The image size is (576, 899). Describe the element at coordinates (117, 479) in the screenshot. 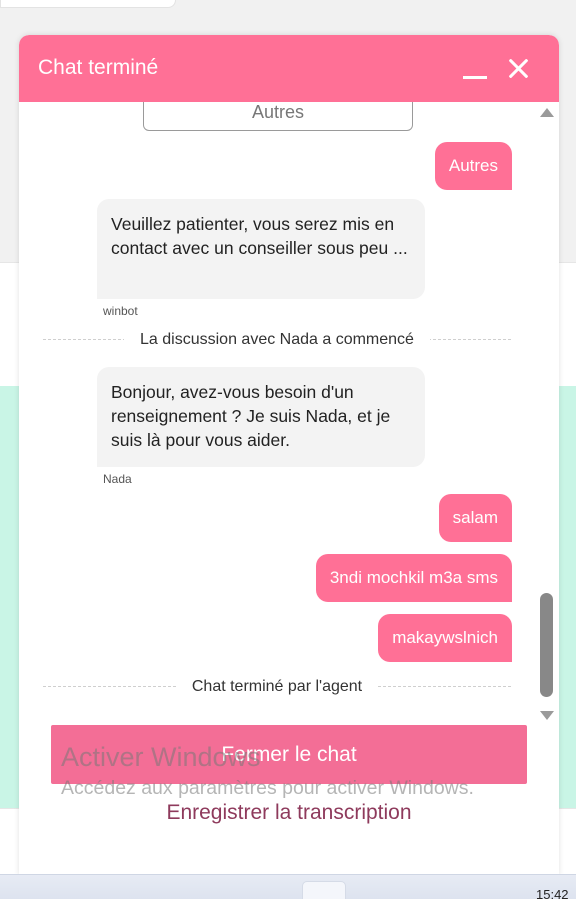

I see `message-sender: Nada` at that location.